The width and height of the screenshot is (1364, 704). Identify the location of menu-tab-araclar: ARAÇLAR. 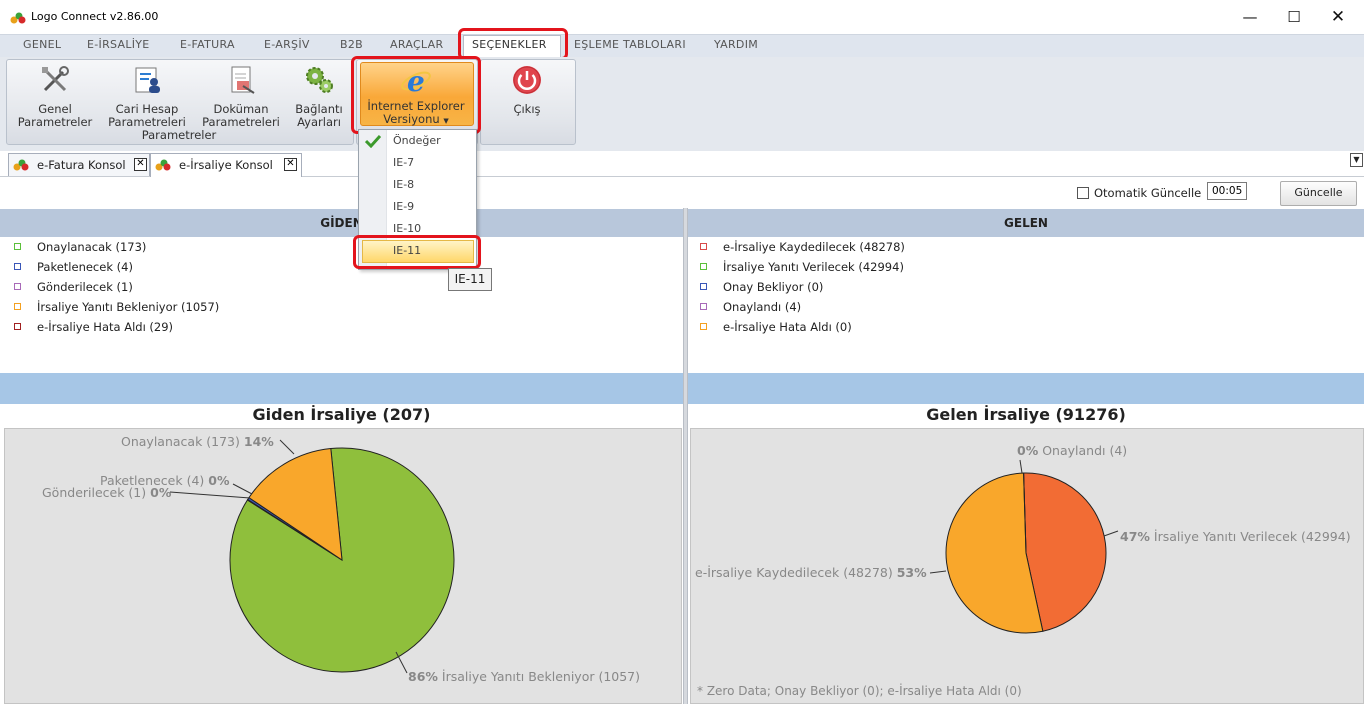
(416, 44).